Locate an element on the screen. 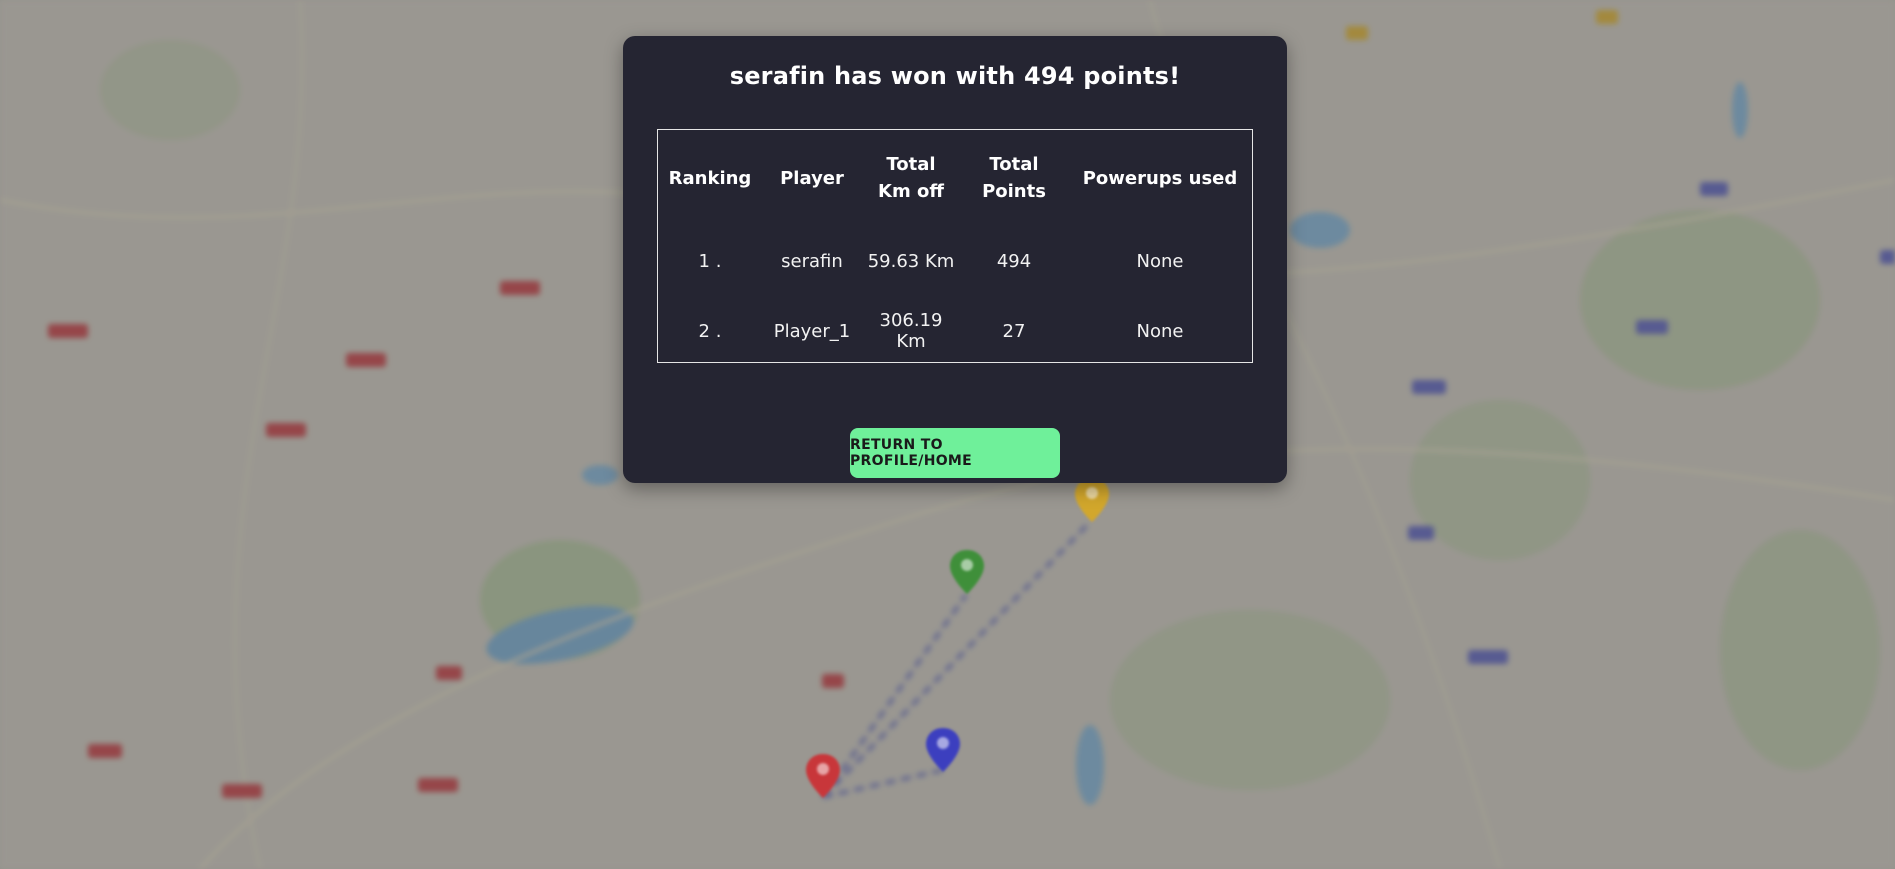 The image size is (1895, 869). yellow-map-marker is located at coordinates (1092, 501).